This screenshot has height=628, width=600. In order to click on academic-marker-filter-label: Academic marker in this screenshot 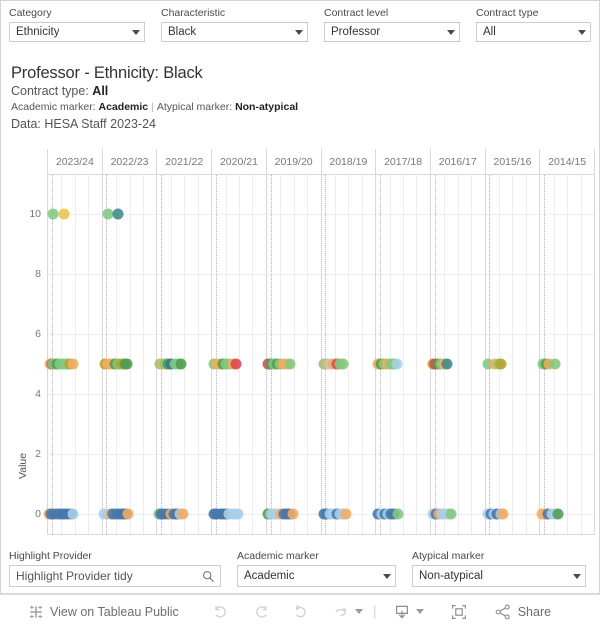, I will do `click(278, 556)`.